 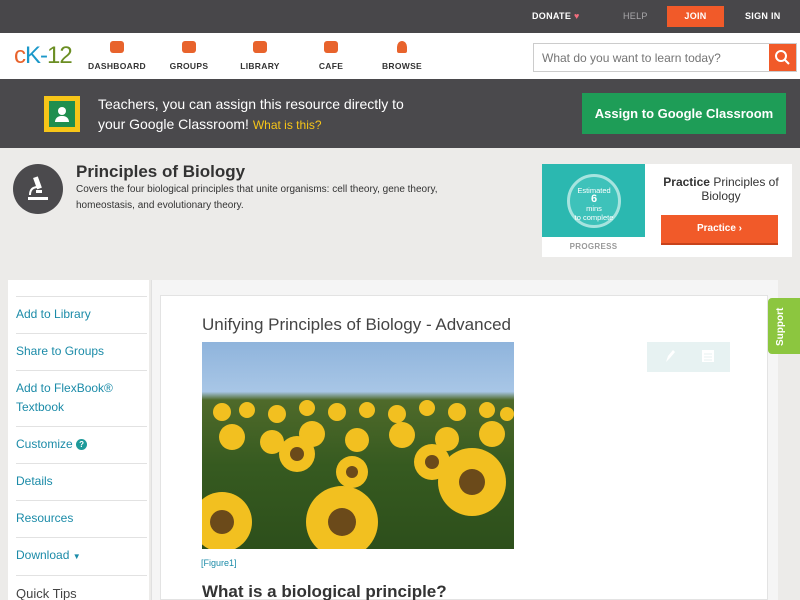 What do you see at coordinates (324, 591) in the screenshot?
I see `section-heading: What is a biological principle?` at bounding box center [324, 591].